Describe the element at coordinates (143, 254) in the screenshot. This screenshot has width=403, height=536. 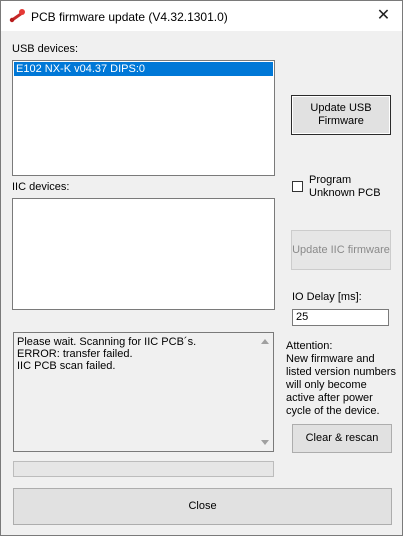
I see `iic-devices-list` at that location.